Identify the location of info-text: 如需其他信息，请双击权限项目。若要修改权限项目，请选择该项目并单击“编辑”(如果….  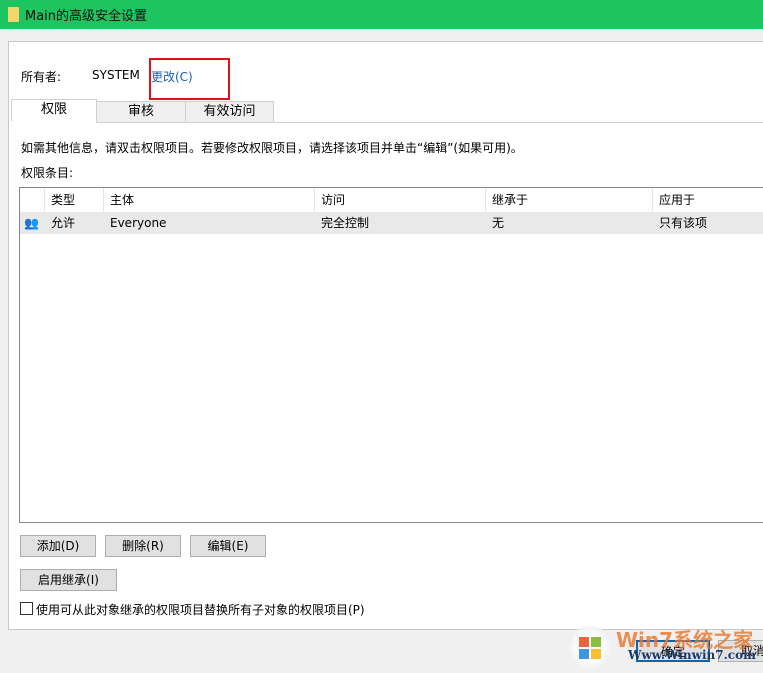
(272, 148).